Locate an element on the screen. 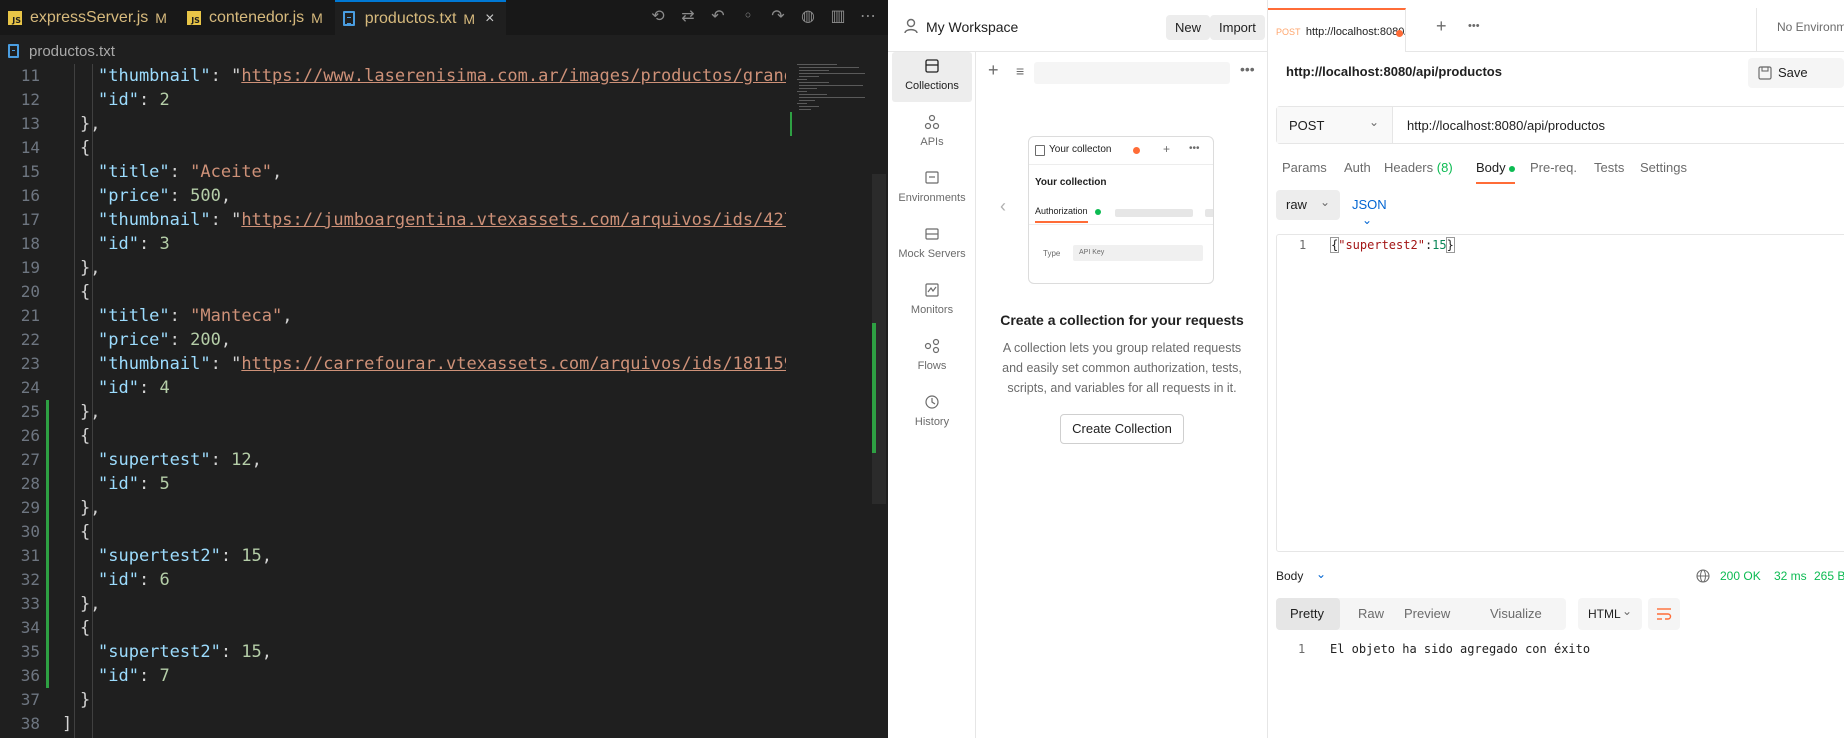 The image size is (1844, 738). code-line: 30 { is located at coordinates (400, 532).